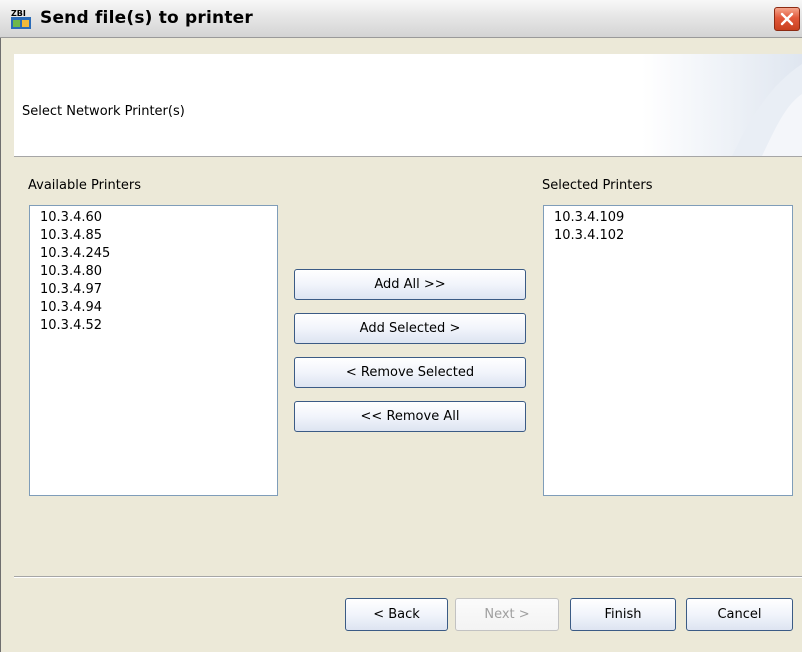  What do you see at coordinates (408, 577) in the screenshot?
I see `footer-divider-highlight` at bounding box center [408, 577].